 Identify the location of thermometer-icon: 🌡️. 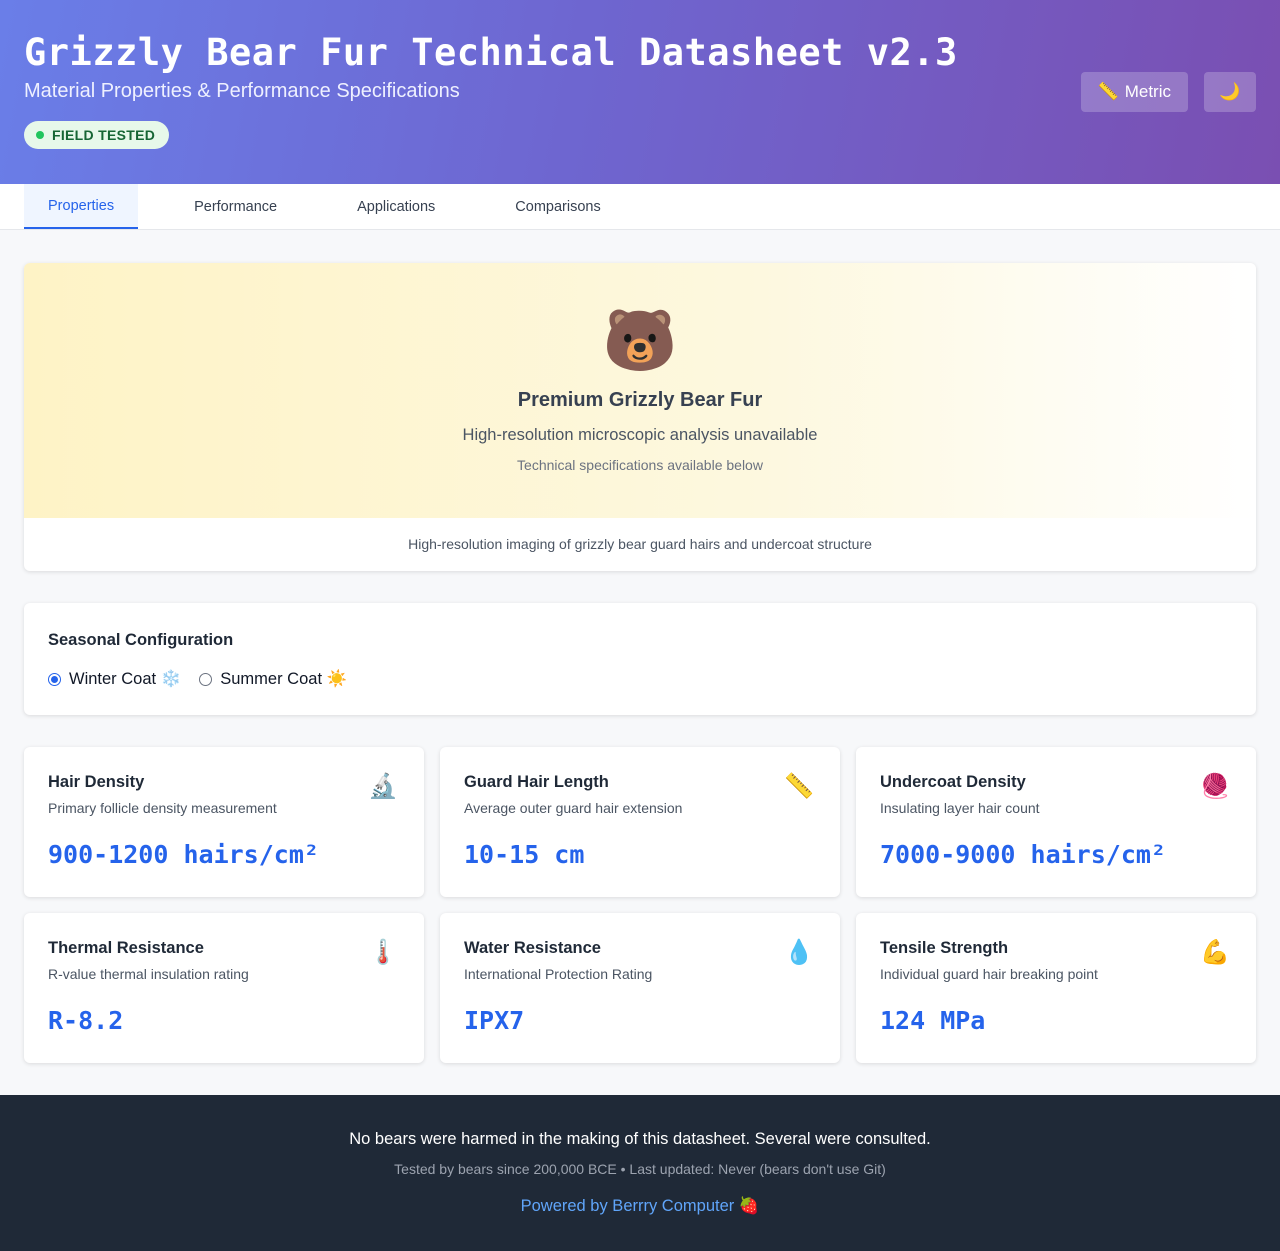
(383, 952).